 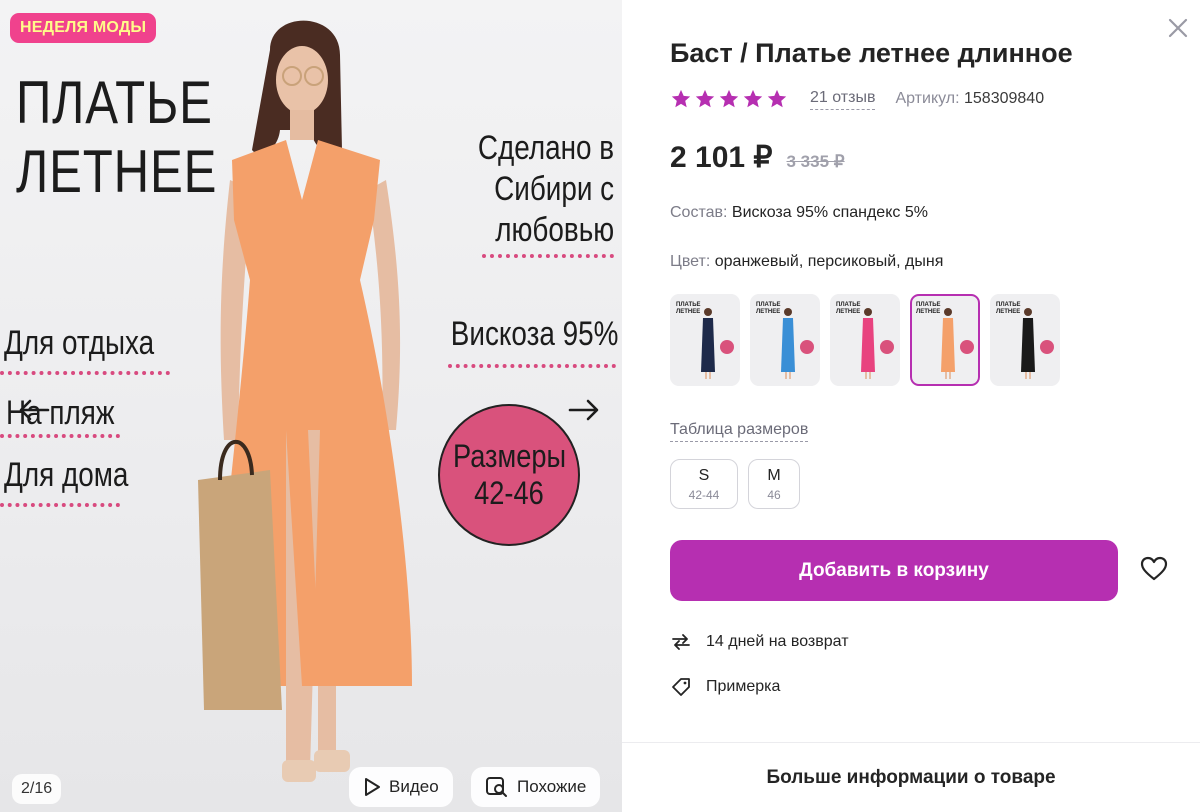 What do you see at coordinates (739, 431) in the screenshot?
I see `size-table-link: Таблица размеров` at bounding box center [739, 431].